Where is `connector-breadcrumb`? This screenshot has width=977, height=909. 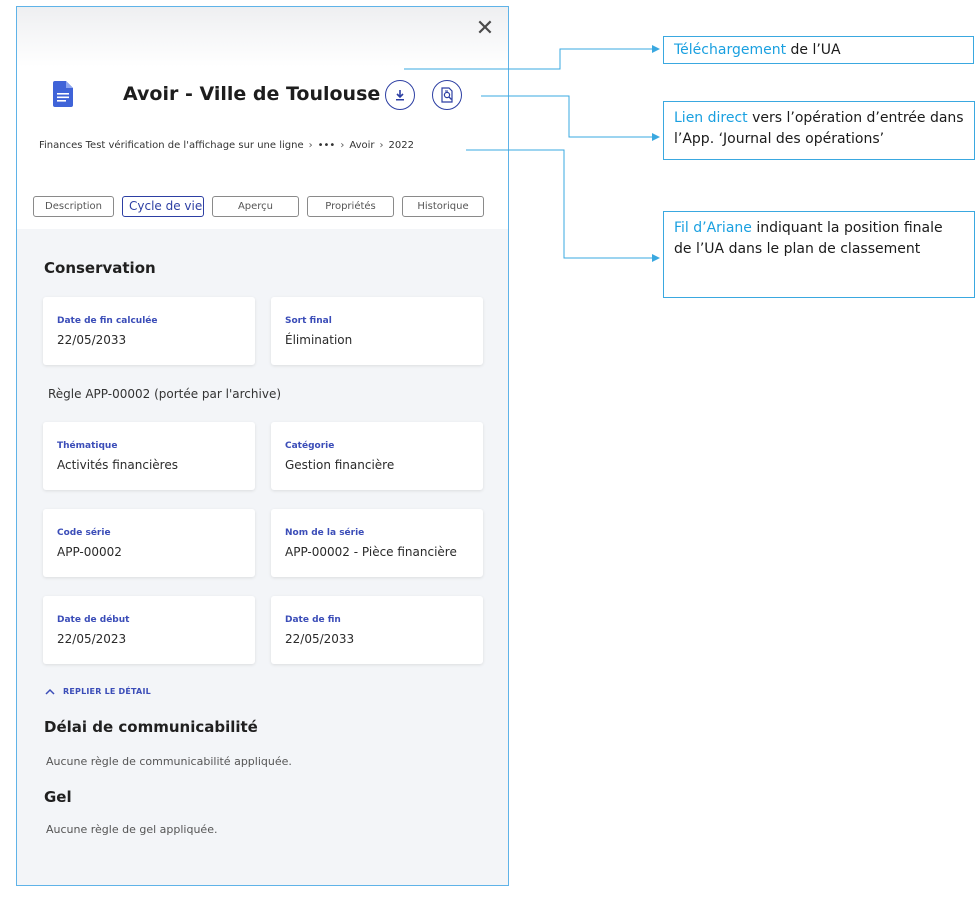 connector-breadcrumb is located at coordinates (559, 204).